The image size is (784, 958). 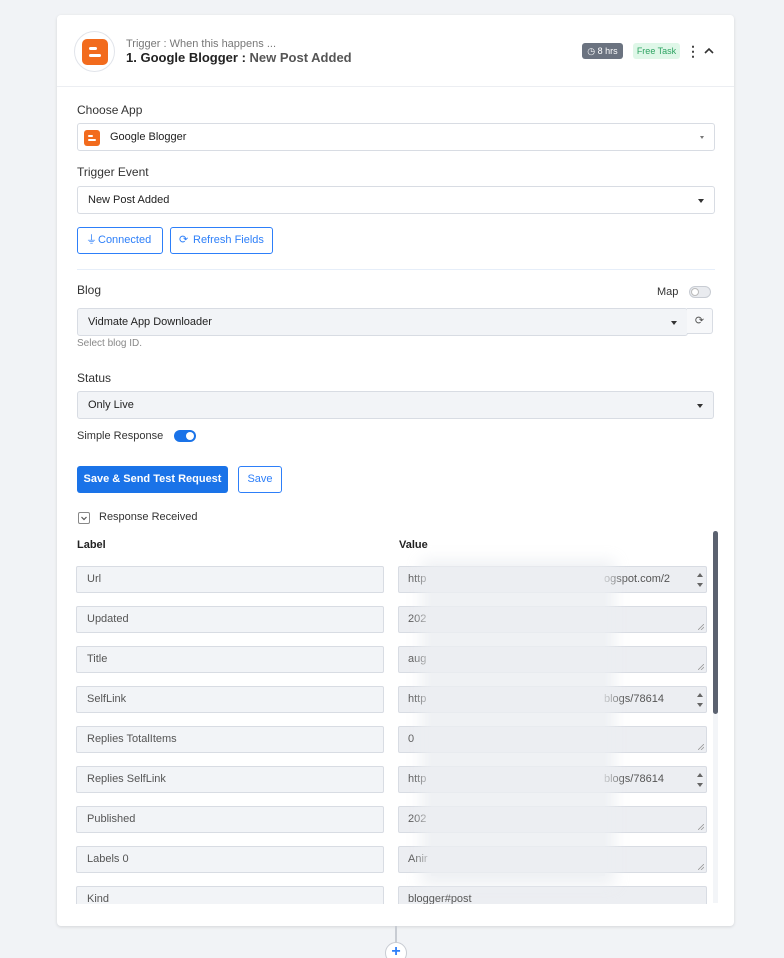 I want to click on redacted-overlay, so click(x=518, y=723).